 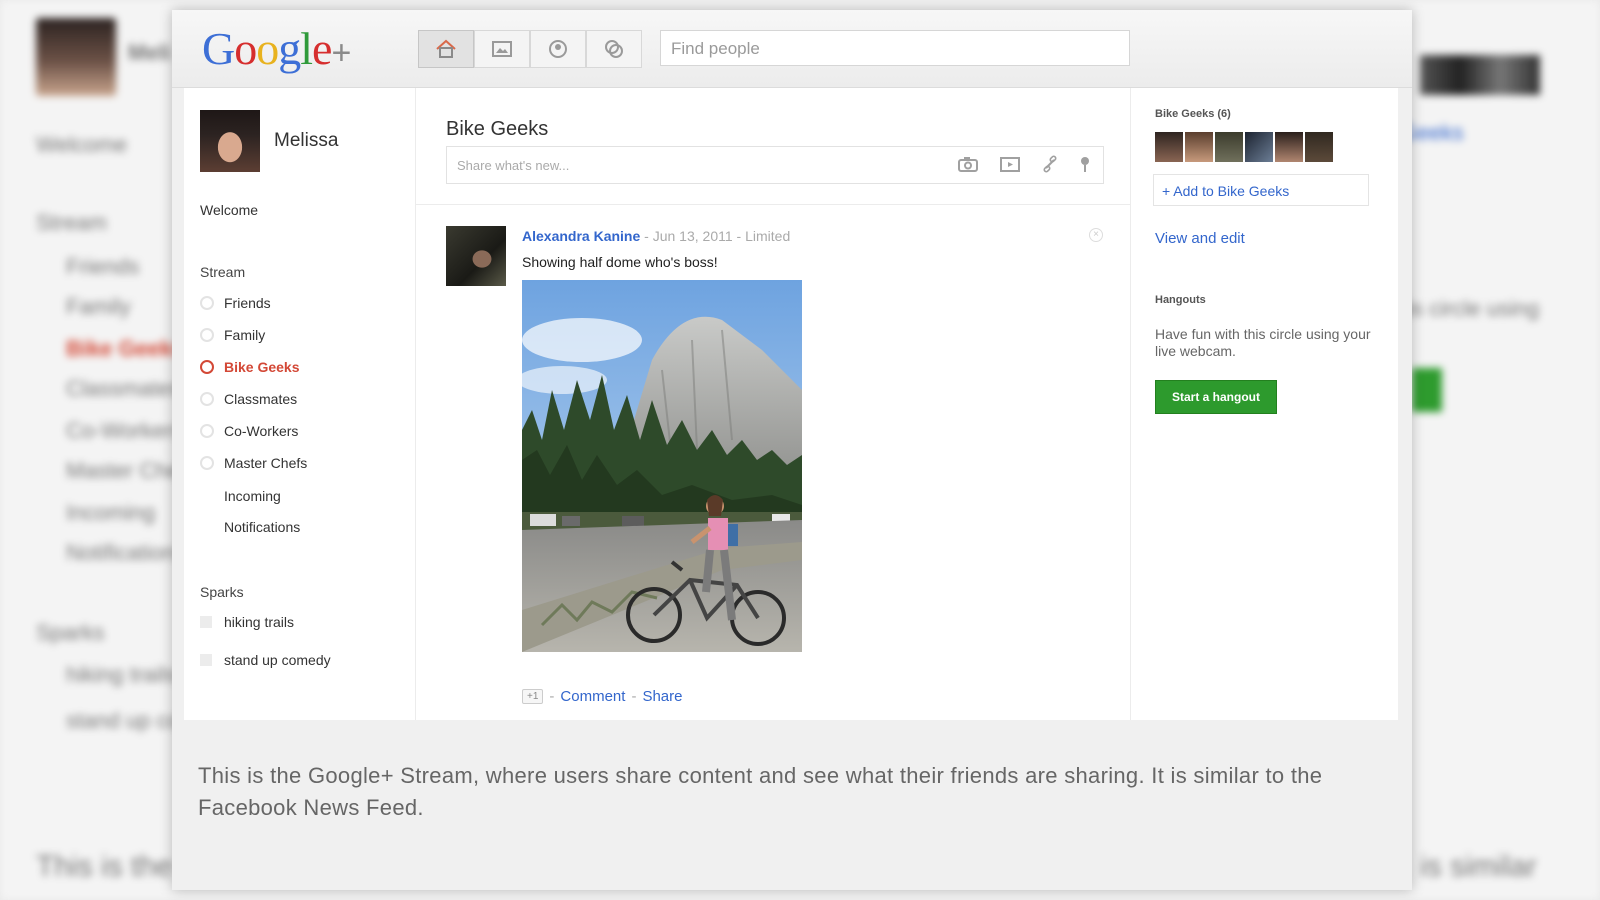 I want to click on post-photo, so click(x=662, y=466).